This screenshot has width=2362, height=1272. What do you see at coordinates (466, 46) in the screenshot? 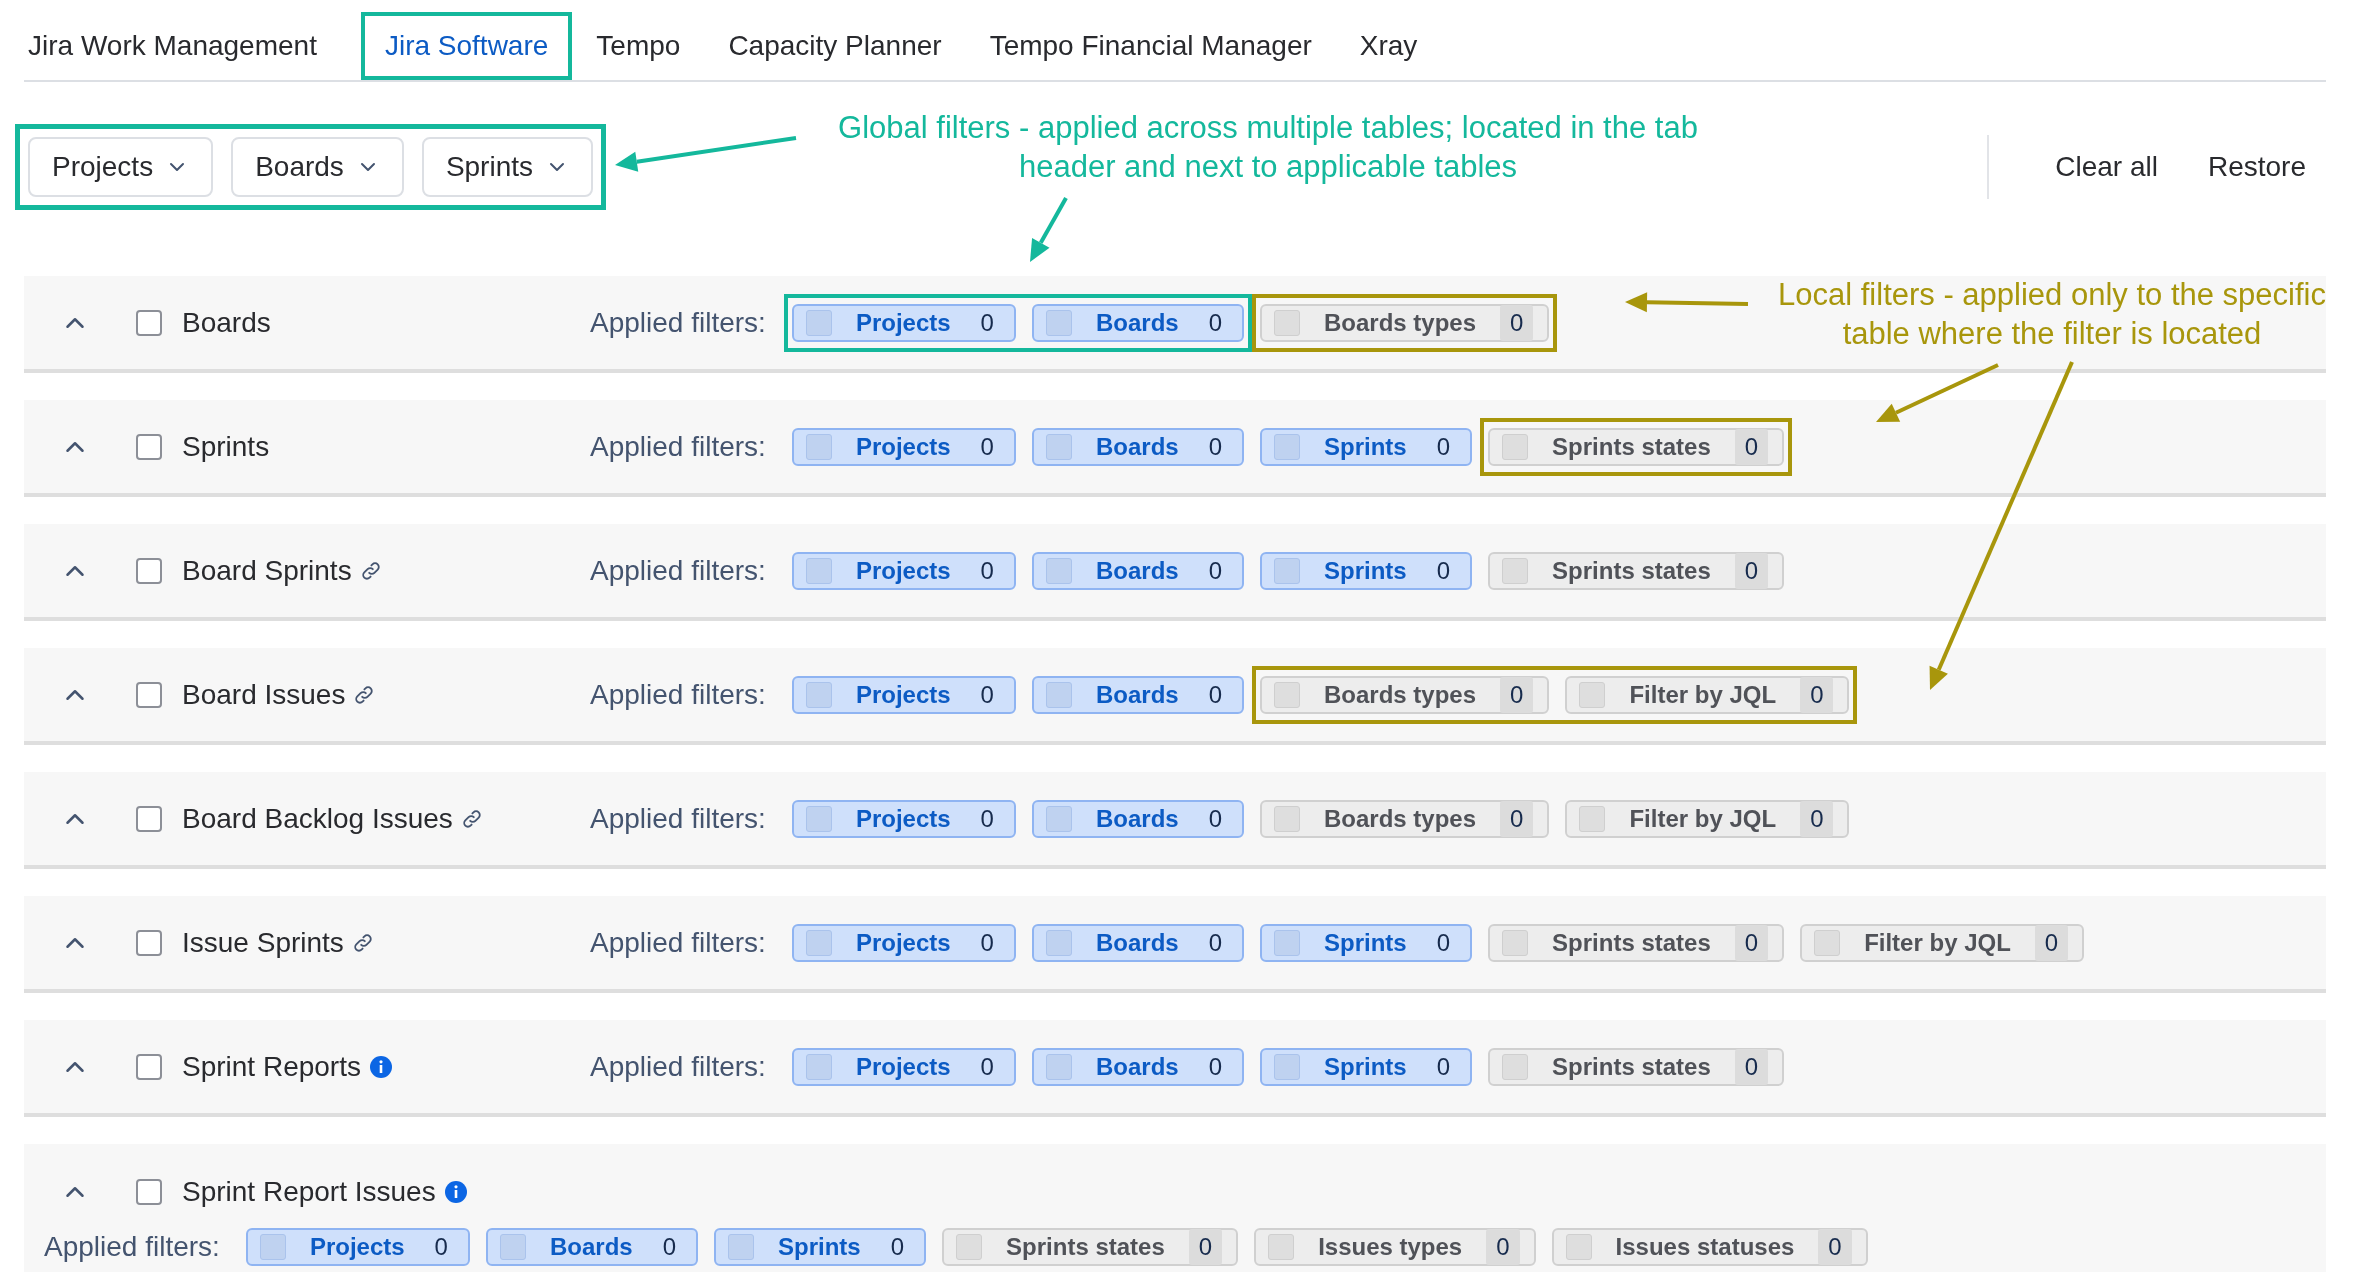
I see `tab: Jira Software` at bounding box center [466, 46].